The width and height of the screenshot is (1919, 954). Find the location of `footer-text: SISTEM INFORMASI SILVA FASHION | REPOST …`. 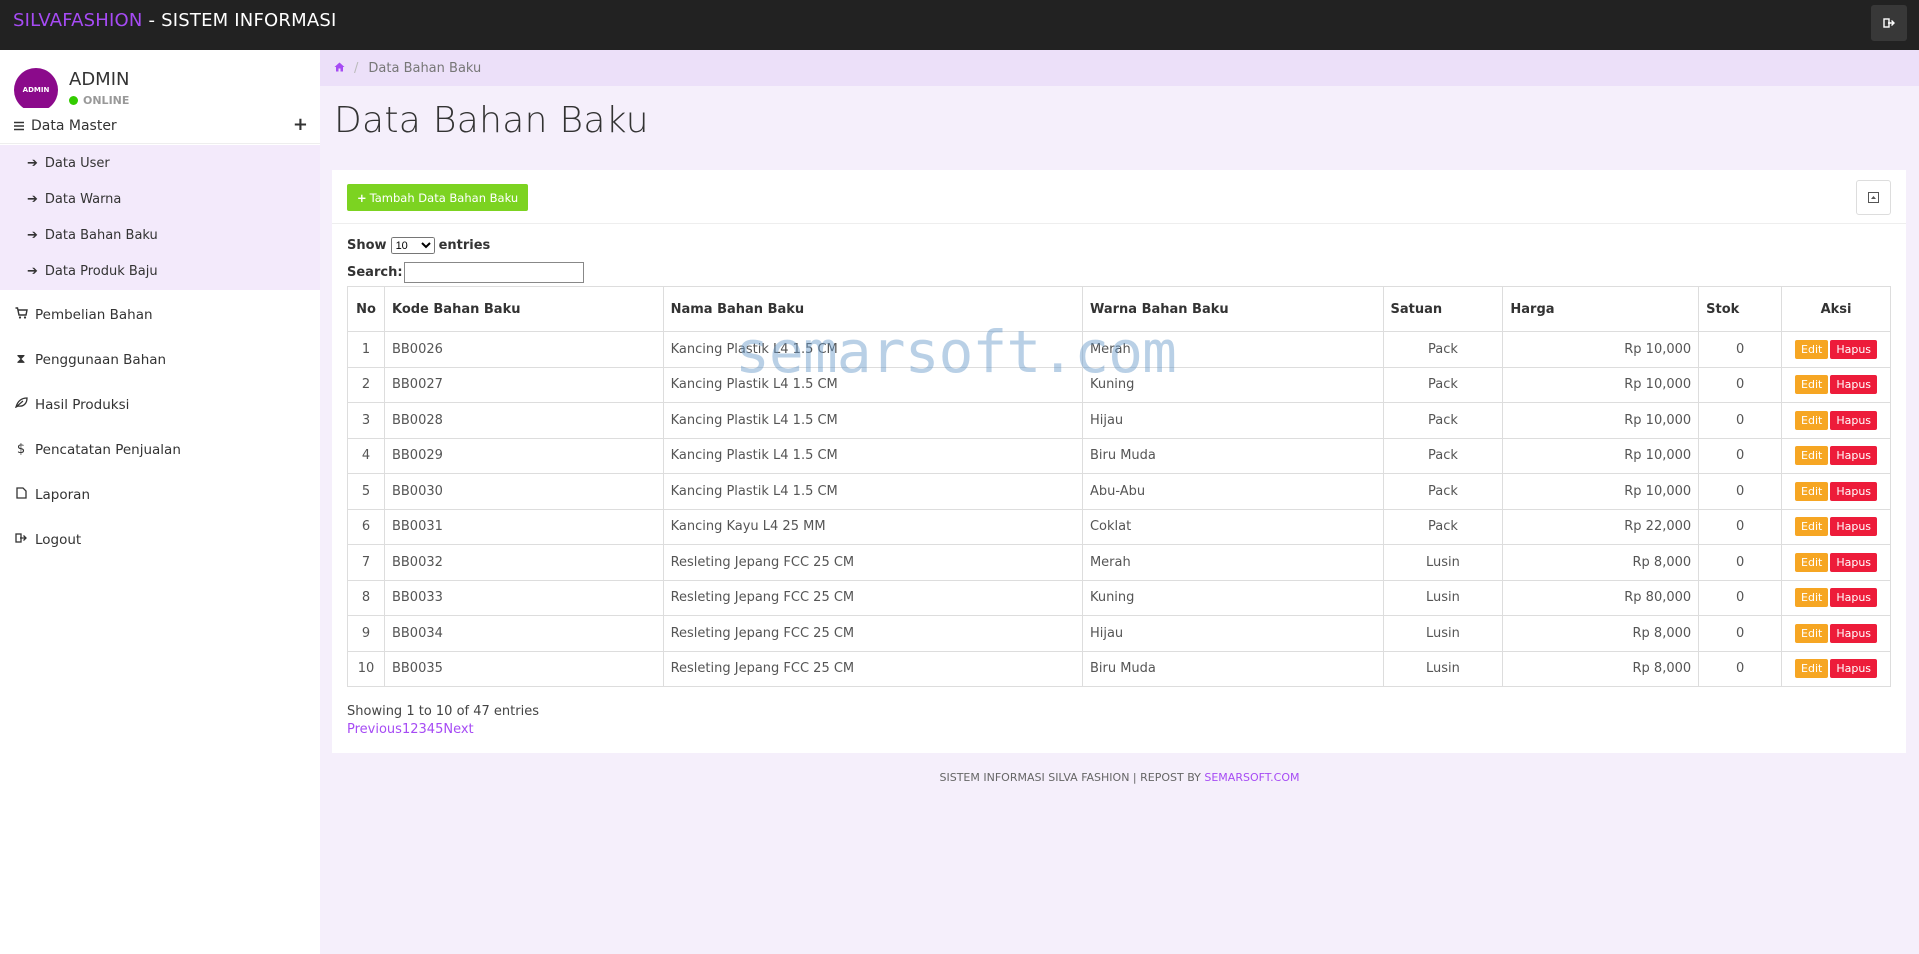

footer-text: SISTEM INFORMASI SILVA FASHION | REPOST … is located at coordinates (1072, 777).